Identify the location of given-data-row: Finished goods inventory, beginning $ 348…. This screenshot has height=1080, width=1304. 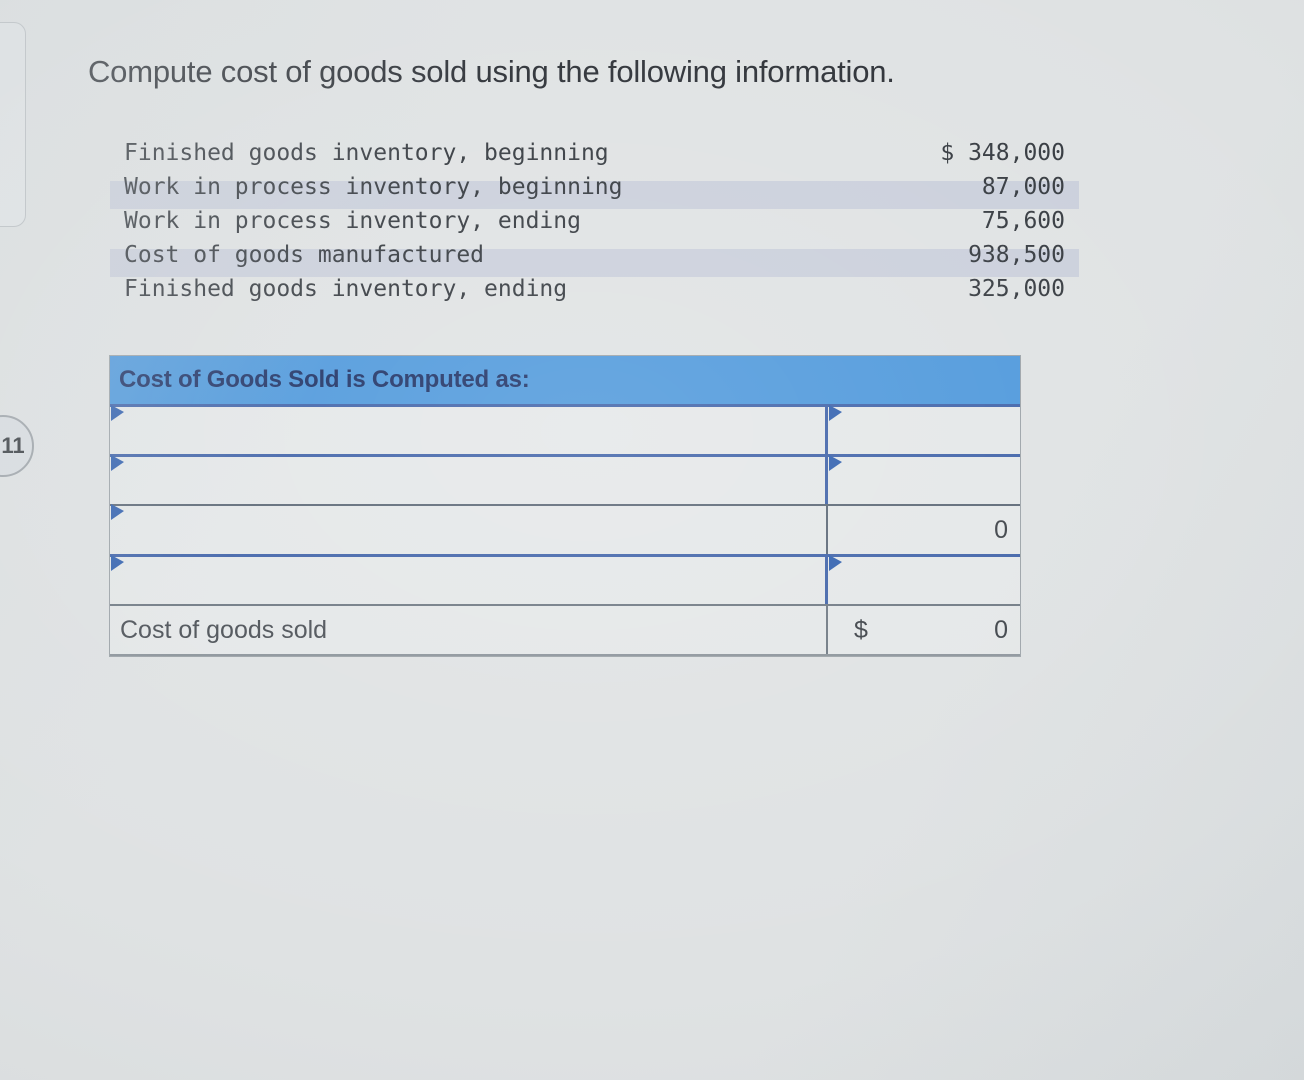
(595, 157).